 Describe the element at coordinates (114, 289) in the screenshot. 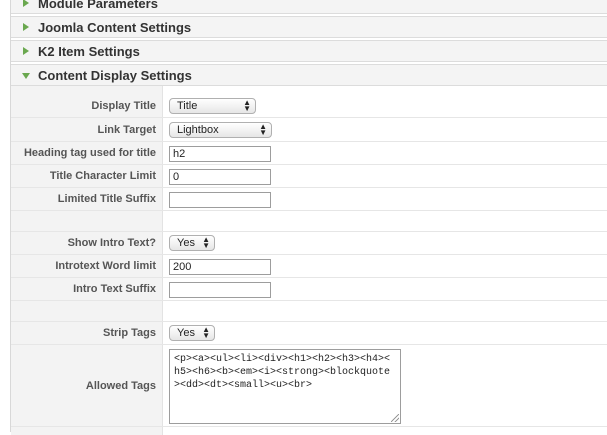

I see `field-label: Intro Text Suffix` at that location.